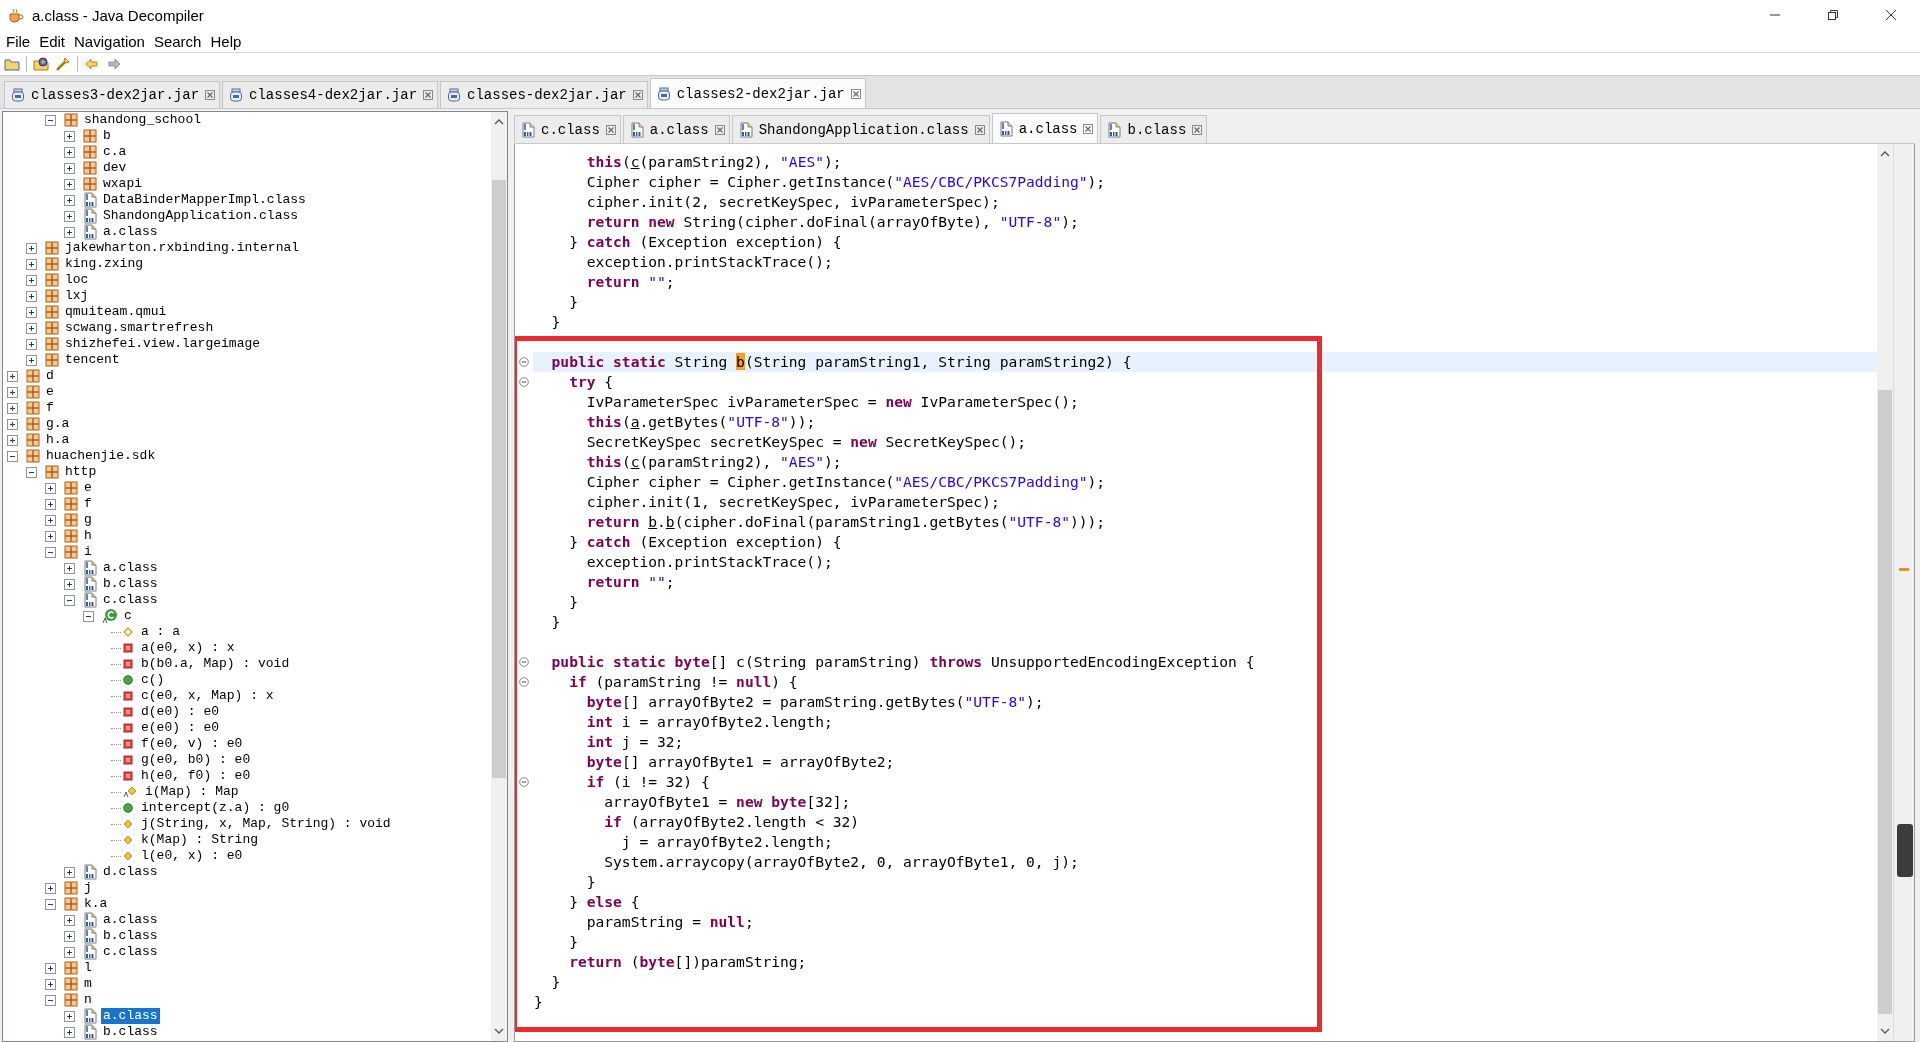 This screenshot has width=1920, height=1042. What do you see at coordinates (180, 728) in the screenshot?
I see `tree-item: e(e0) : e0` at bounding box center [180, 728].